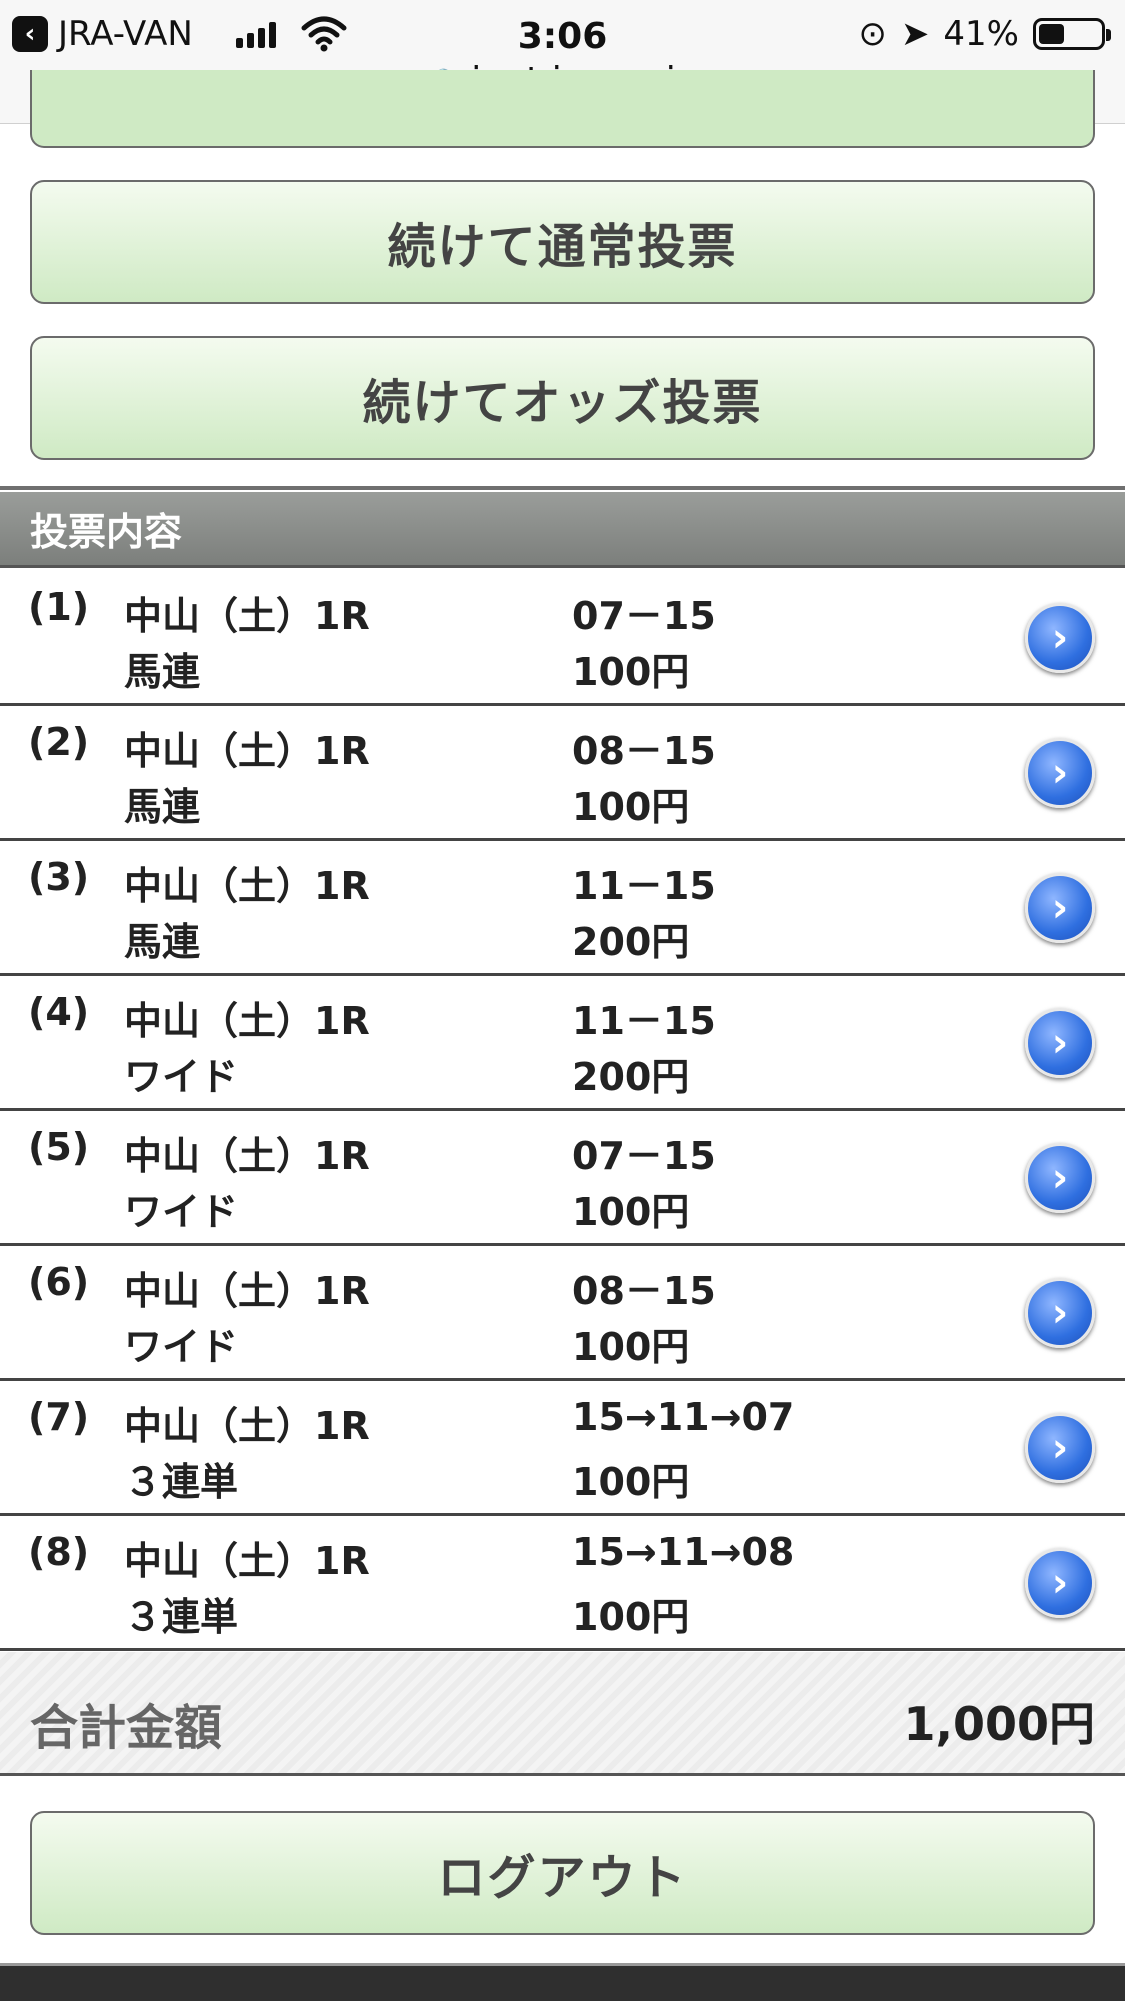  Describe the element at coordinates (59, 1417) in the screenshot. I see `bet-number: (7)` at that location.